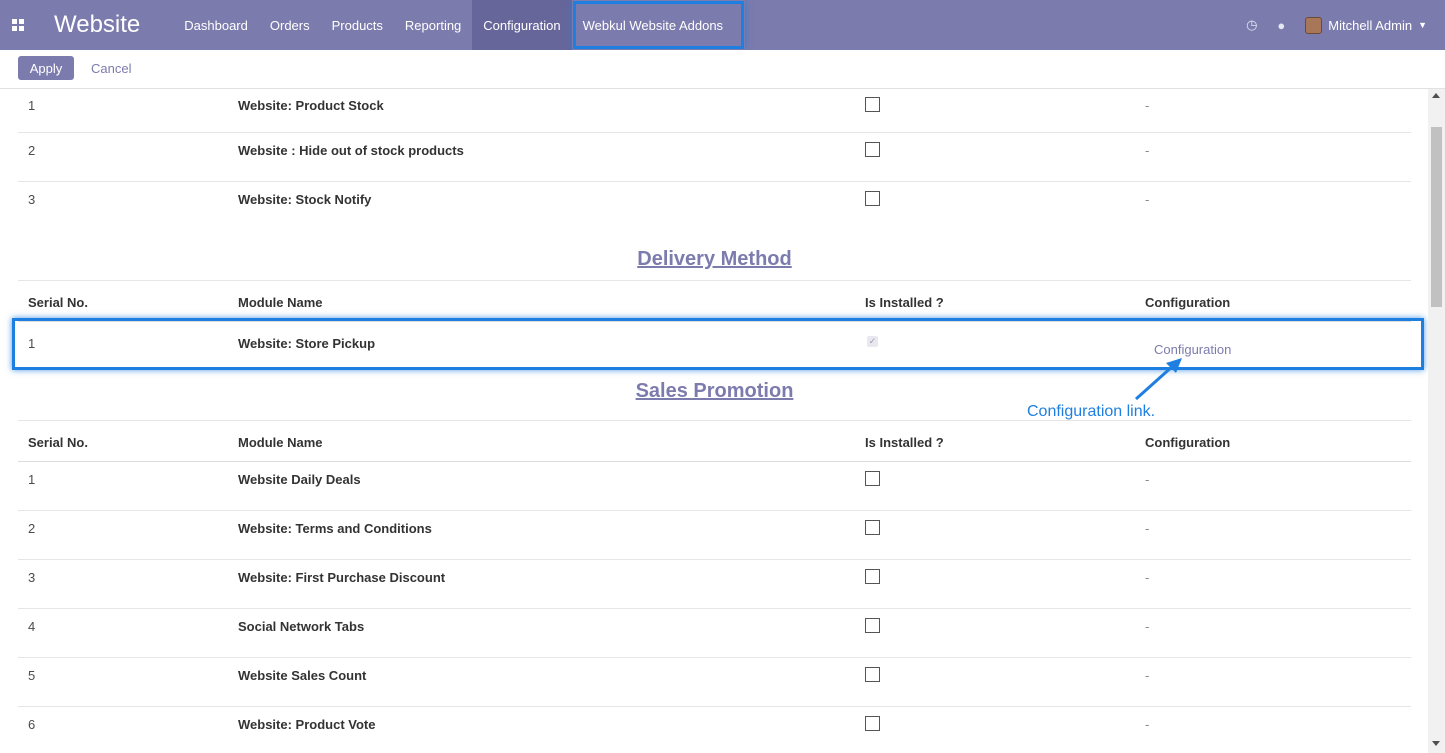 This screenshot has height=753, width=1445. I want to click on section-title-delivery: Delivery Method, so click(714, 255).